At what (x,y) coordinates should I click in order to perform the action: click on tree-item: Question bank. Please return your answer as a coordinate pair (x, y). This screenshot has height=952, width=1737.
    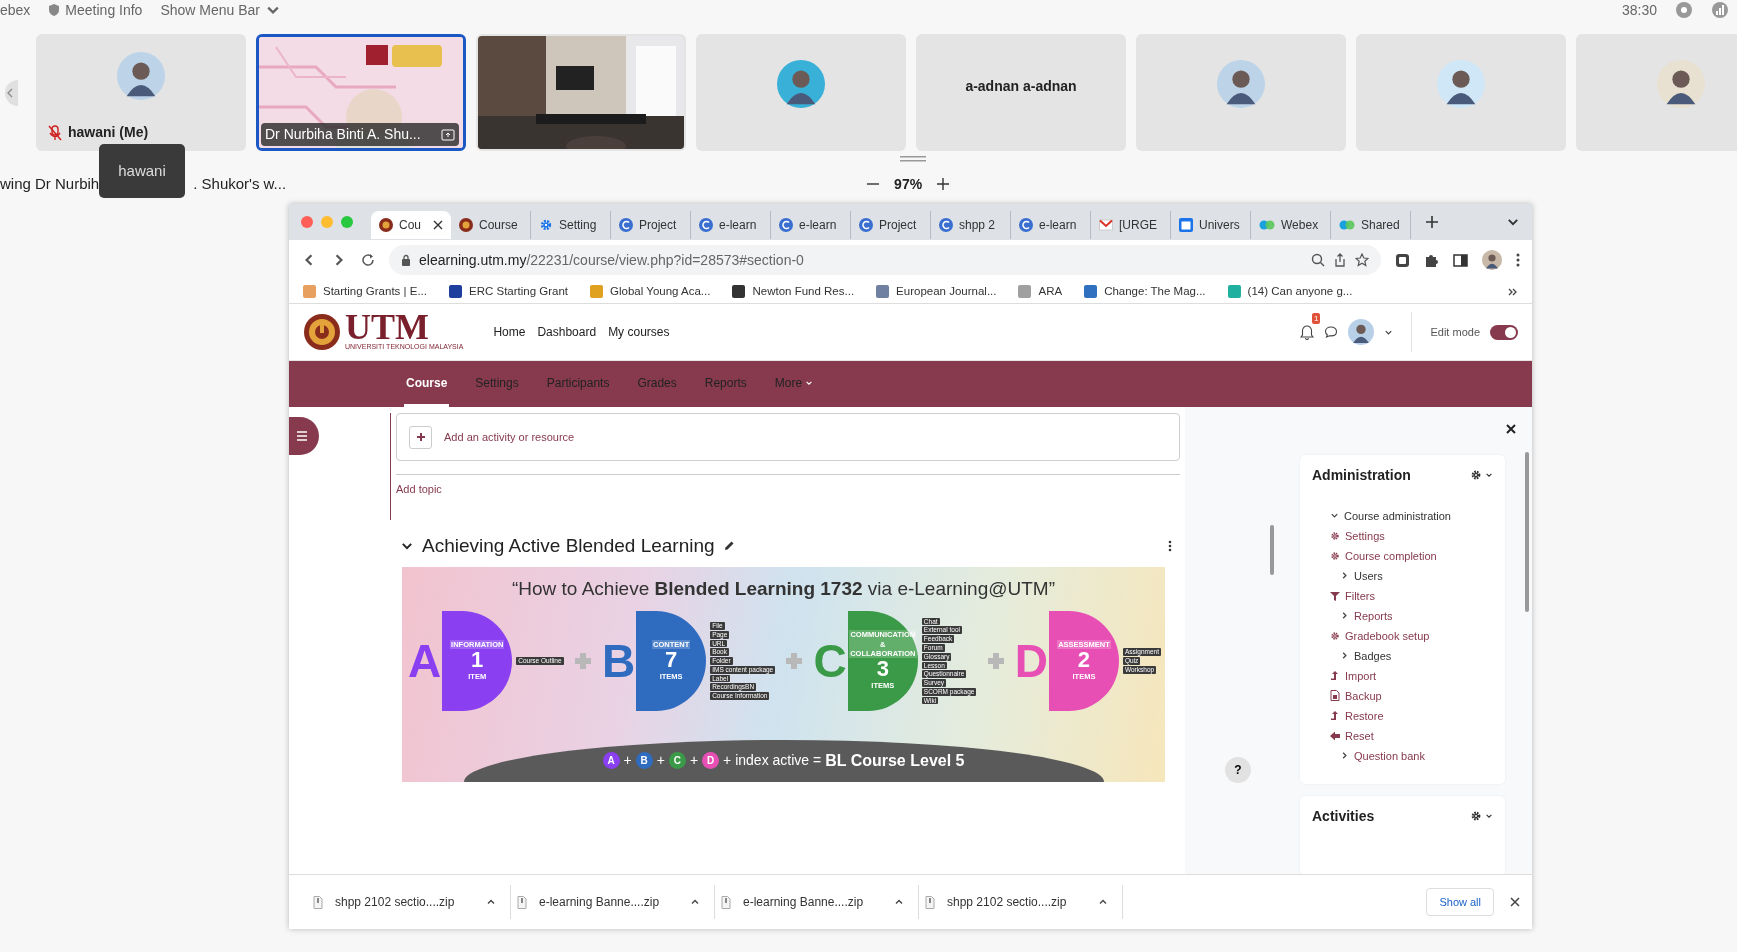
    Looking at the image, I should click on (1389, 755).